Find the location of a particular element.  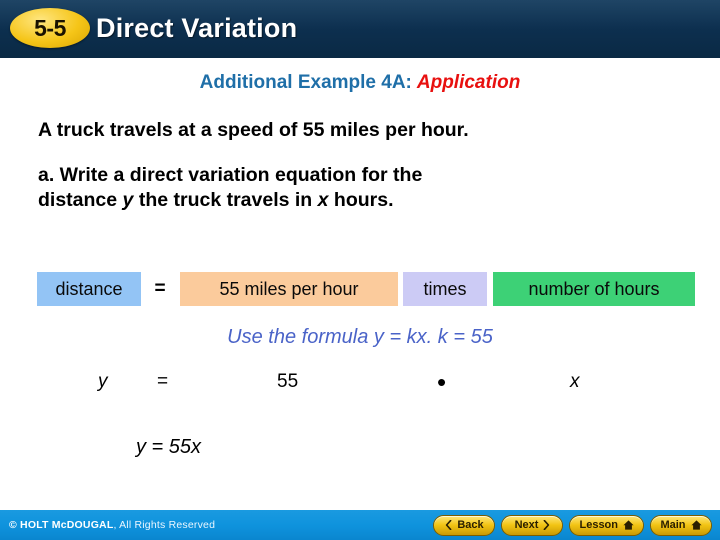

lesson-button: Lesson is located at coordinates (606, 525).